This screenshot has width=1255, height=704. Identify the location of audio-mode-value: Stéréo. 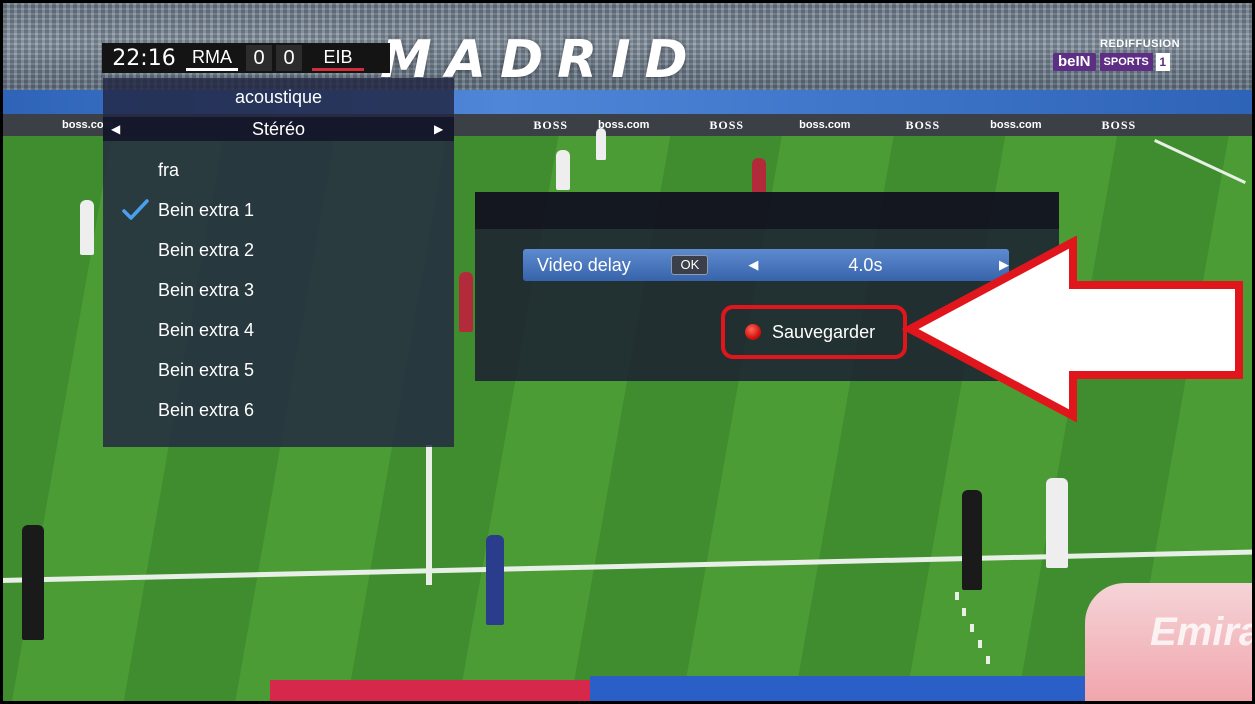
(278, 128).